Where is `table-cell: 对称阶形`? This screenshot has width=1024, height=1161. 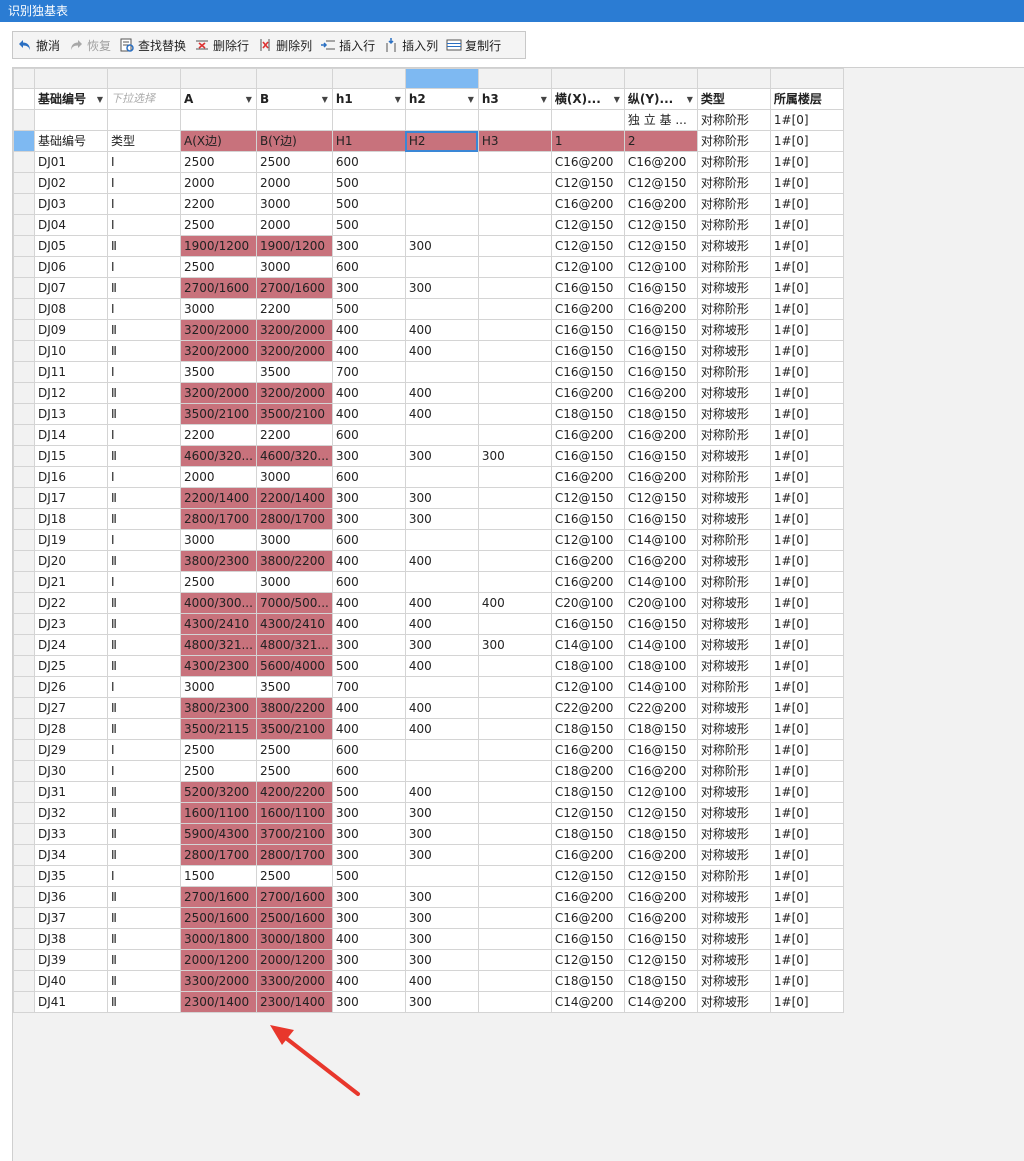
table-cell: 对称阶形 is located at coordinates (733, 540).